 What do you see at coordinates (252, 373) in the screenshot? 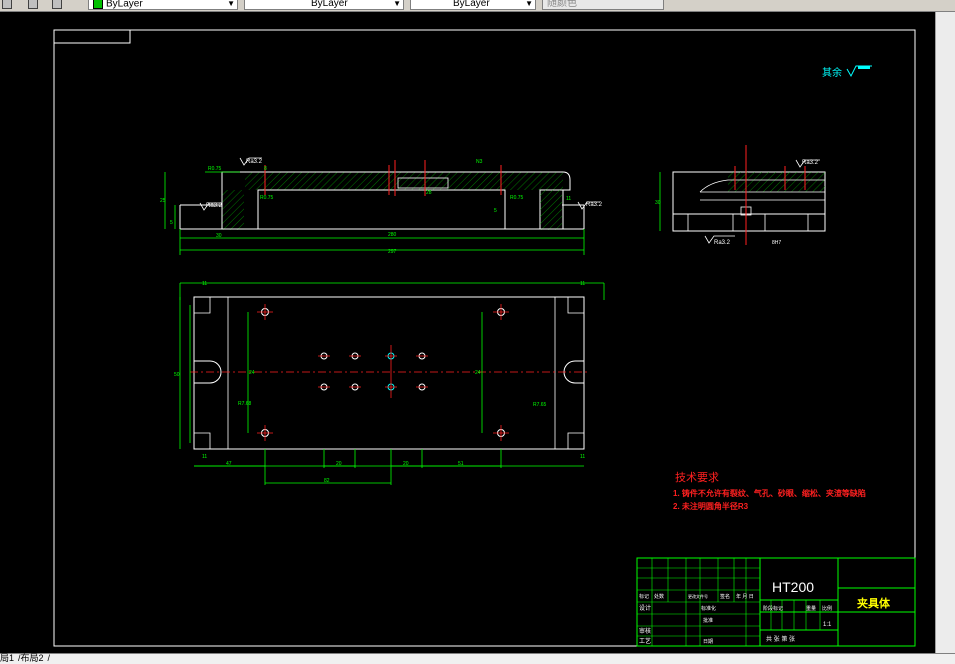
I see `top-dim-inner-left: 24` at bounding box center [252, 373].